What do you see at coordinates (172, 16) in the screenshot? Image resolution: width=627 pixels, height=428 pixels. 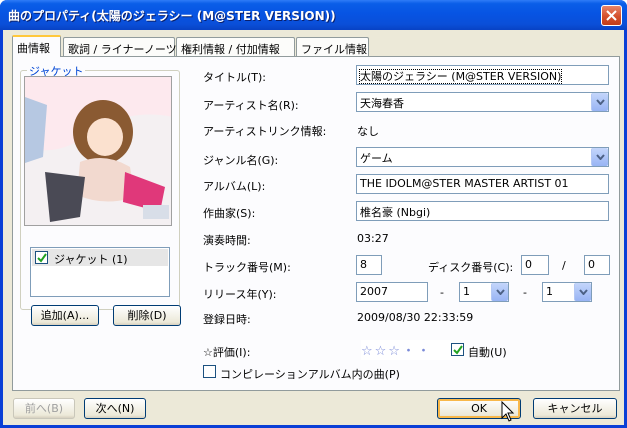 I see `window-title: 曲のプロパティ(太陽のジェラシー (M@STER VERSION))` at bounding box center [172, 16].